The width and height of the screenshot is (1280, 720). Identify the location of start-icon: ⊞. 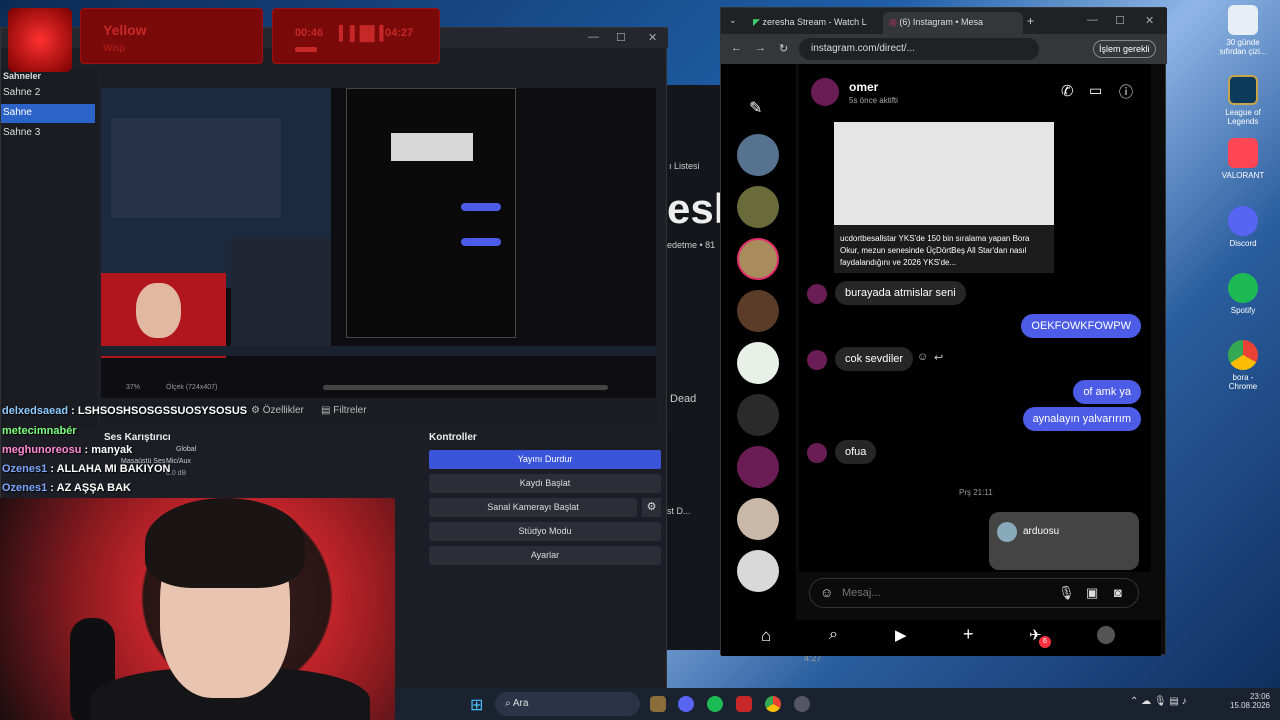
(476, 705).